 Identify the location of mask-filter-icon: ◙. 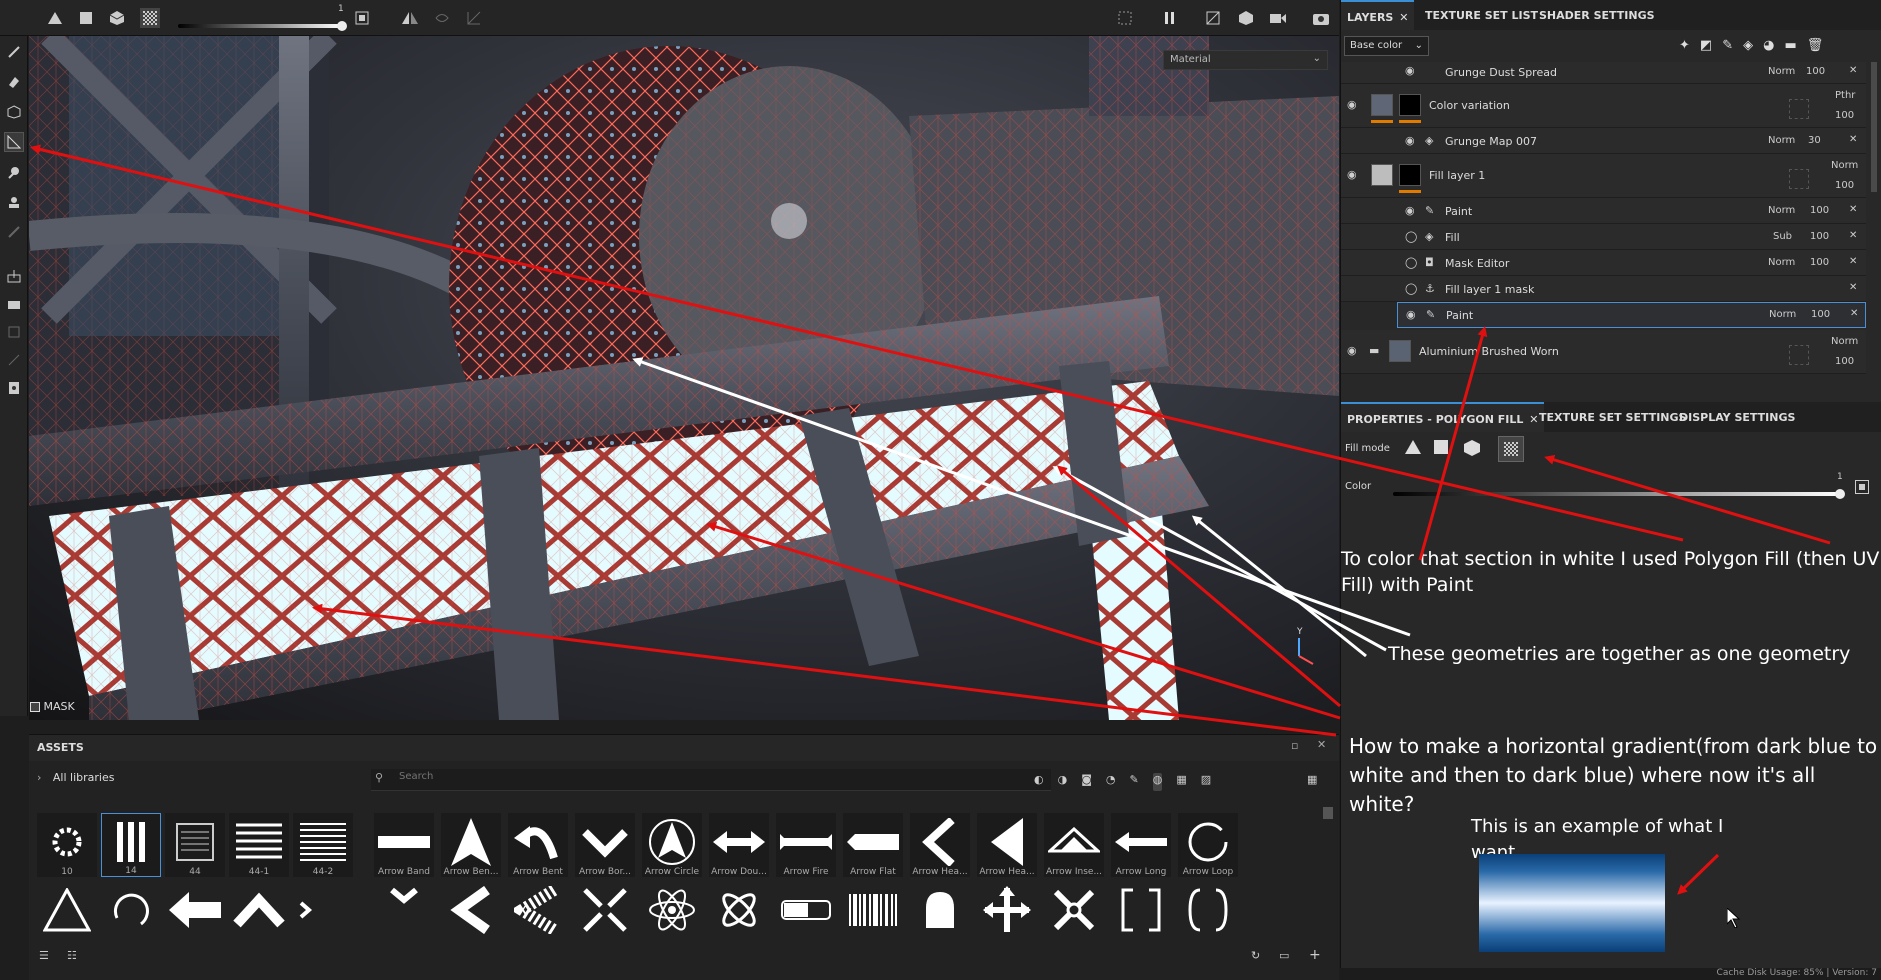
(1086, 782).